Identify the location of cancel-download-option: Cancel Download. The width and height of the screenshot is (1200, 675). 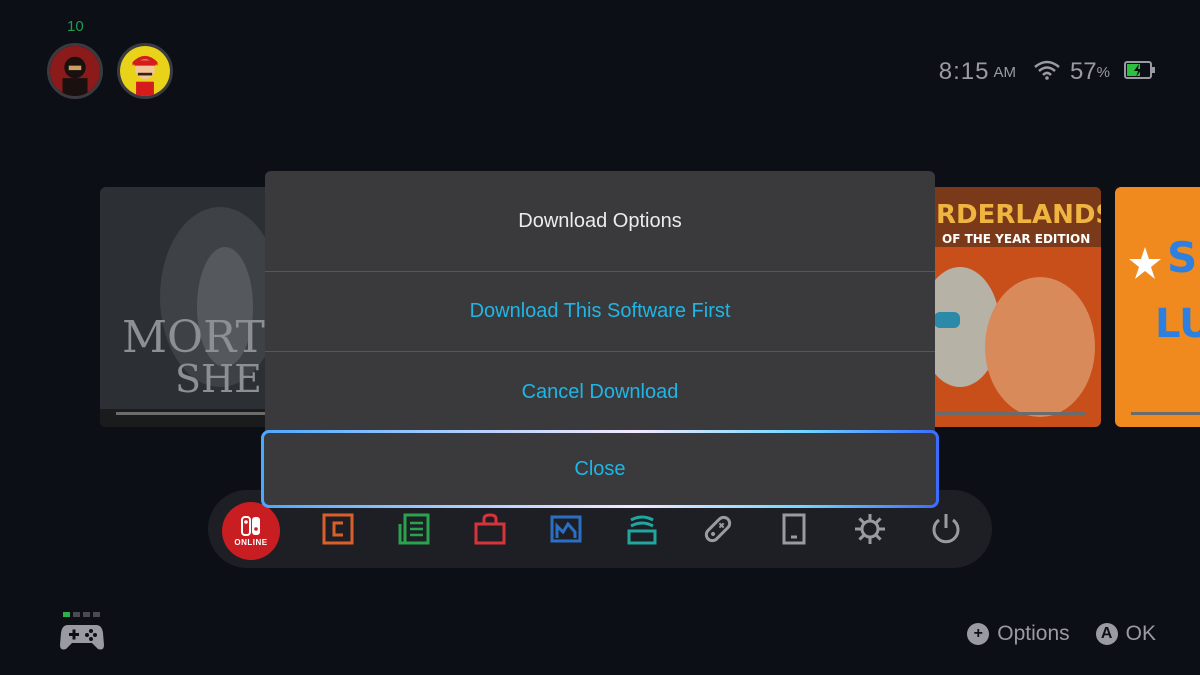
(600, 392).